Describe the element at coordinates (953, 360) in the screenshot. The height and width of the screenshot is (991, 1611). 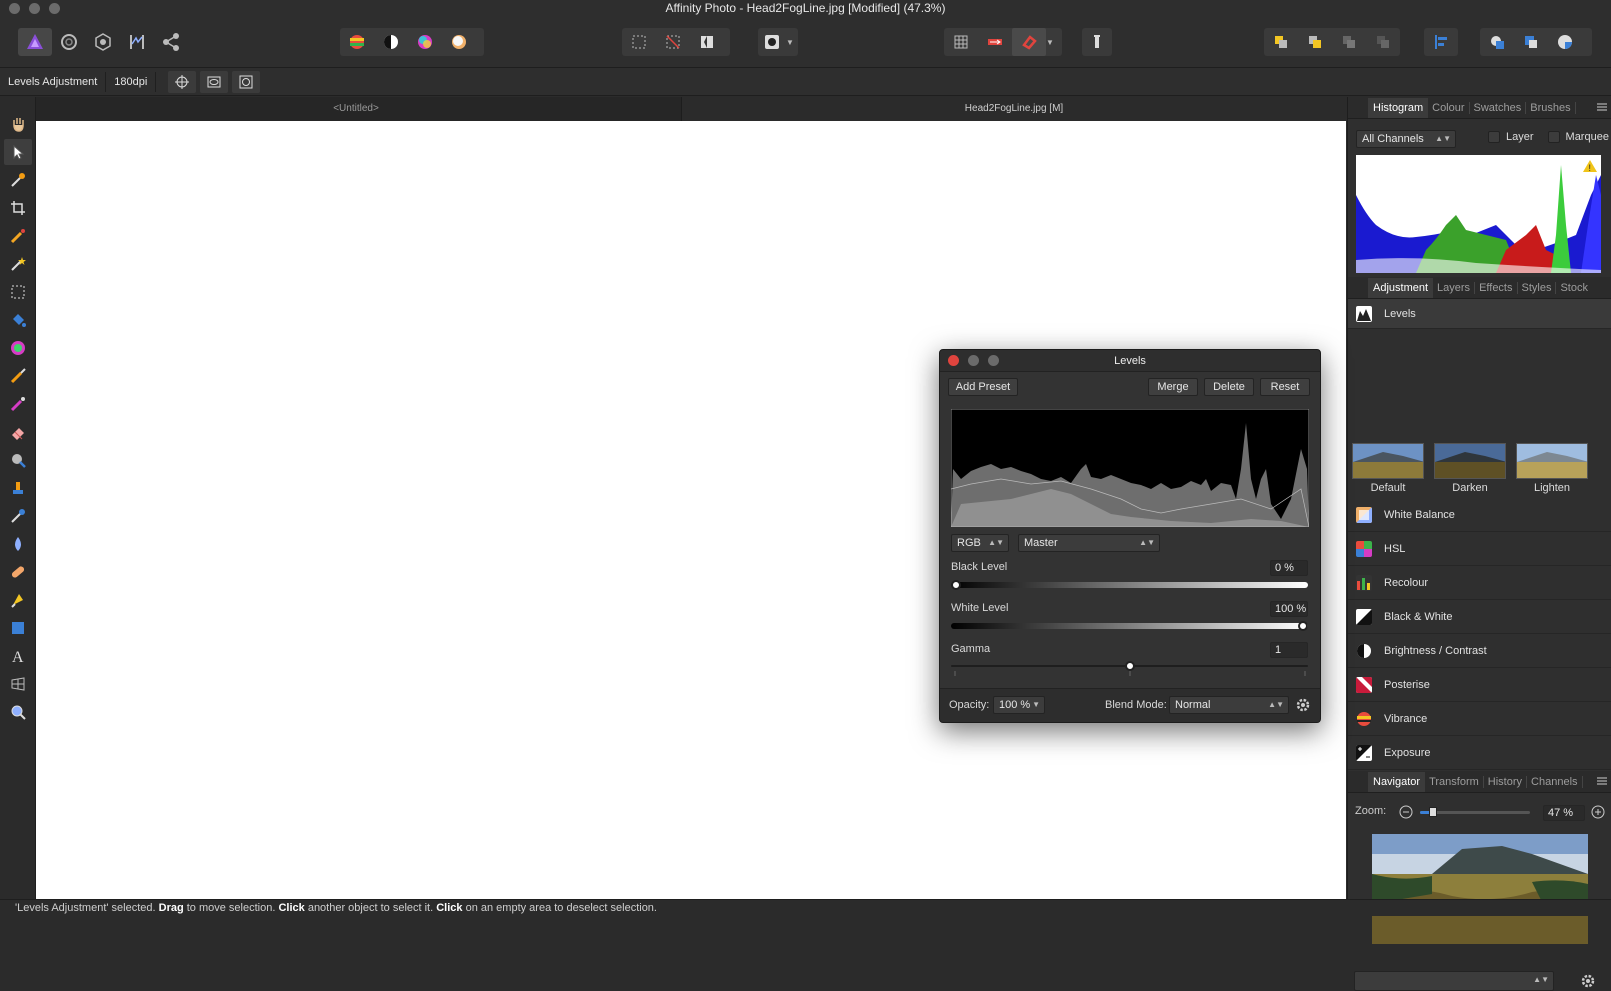
I see `levels-close-button` at that location.